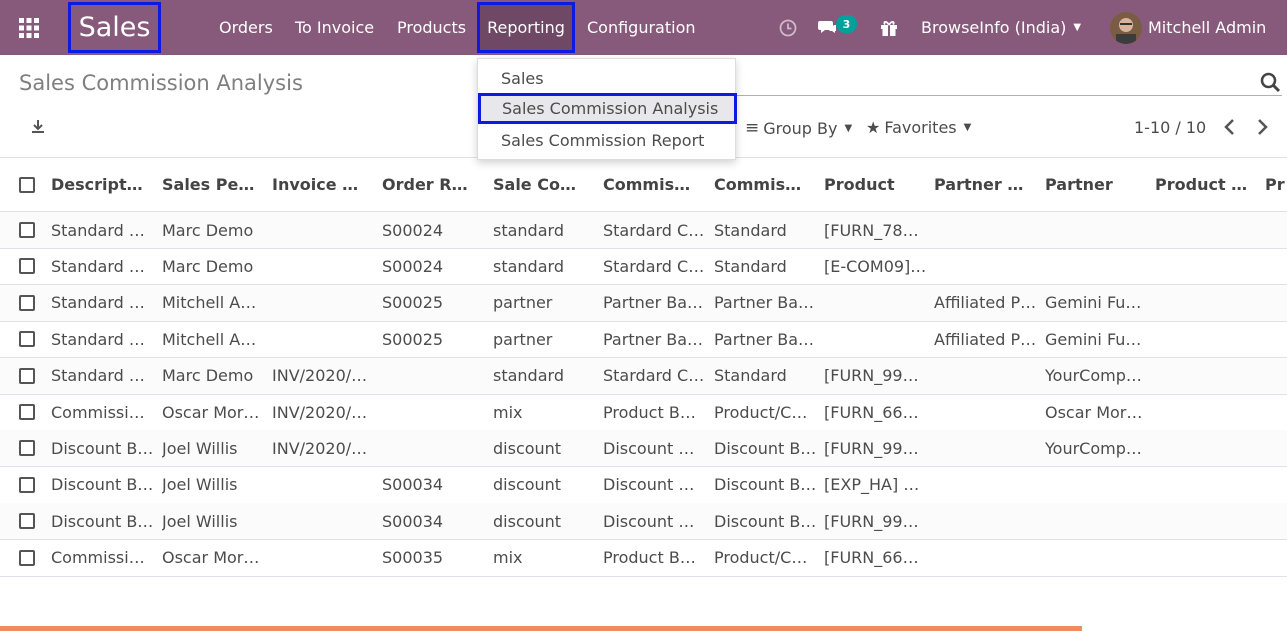 The width and height of the screenshot is (1287, 631). I want to click on user-menu: Mitchell Admin, so click(1207, 27).